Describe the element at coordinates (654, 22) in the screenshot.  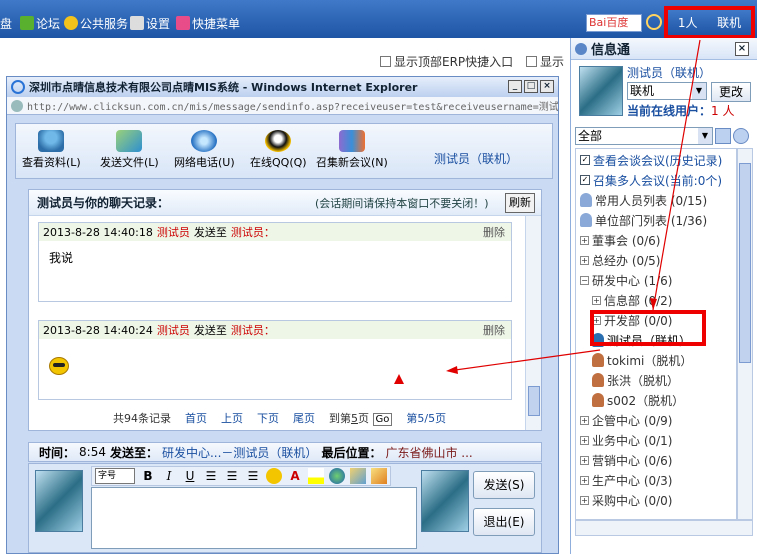
I see `search-icon` at that location.